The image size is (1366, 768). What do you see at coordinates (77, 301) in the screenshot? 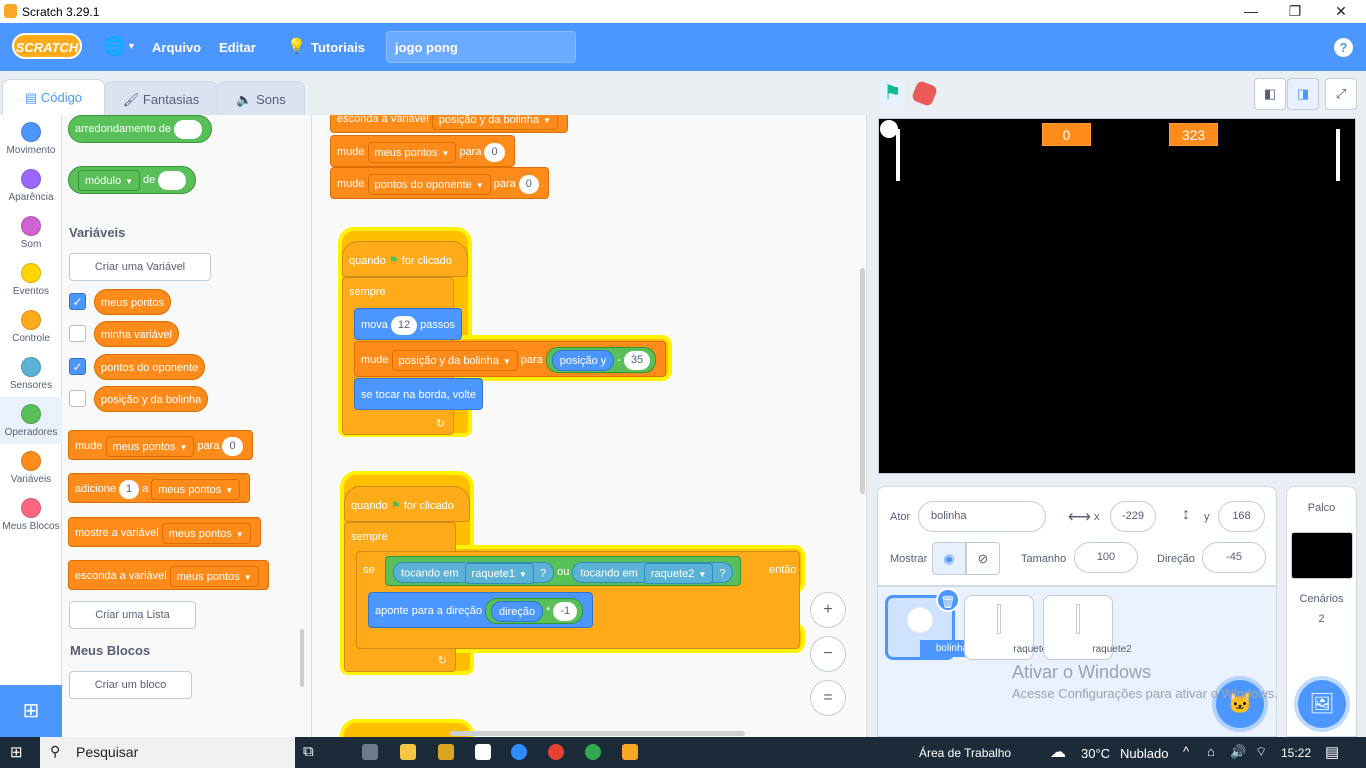
I see `var-checkbox: ✓` at bounding box center [77, 301].